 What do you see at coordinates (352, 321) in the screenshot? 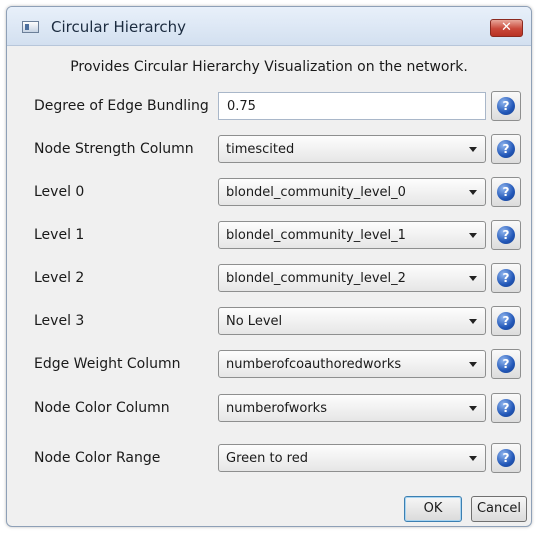
I see `level-3-select: No Level` at bounding box center [352, 321].